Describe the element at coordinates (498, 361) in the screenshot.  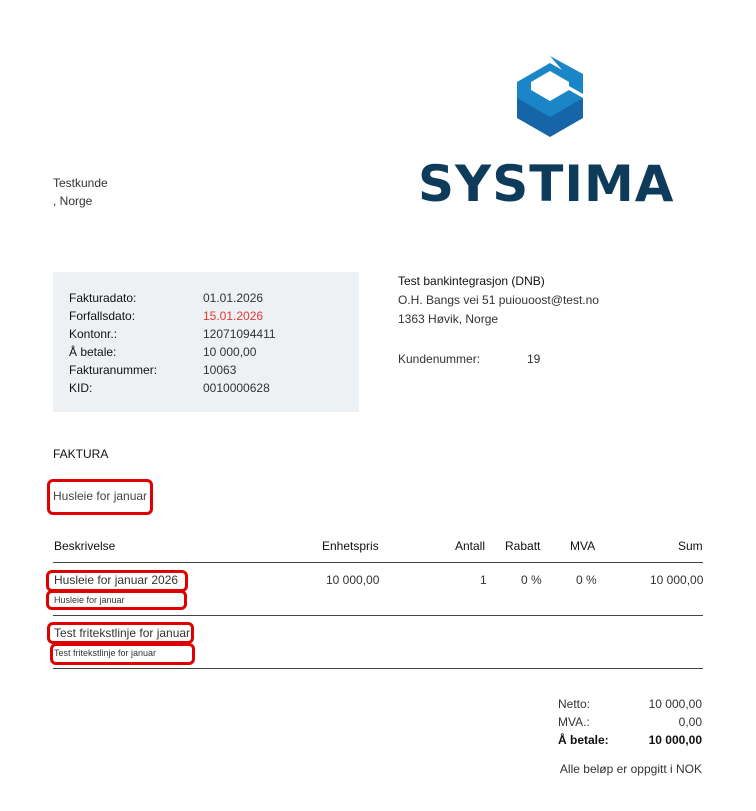
I see `customer-number-row: Kundenummer: 19` at that location.